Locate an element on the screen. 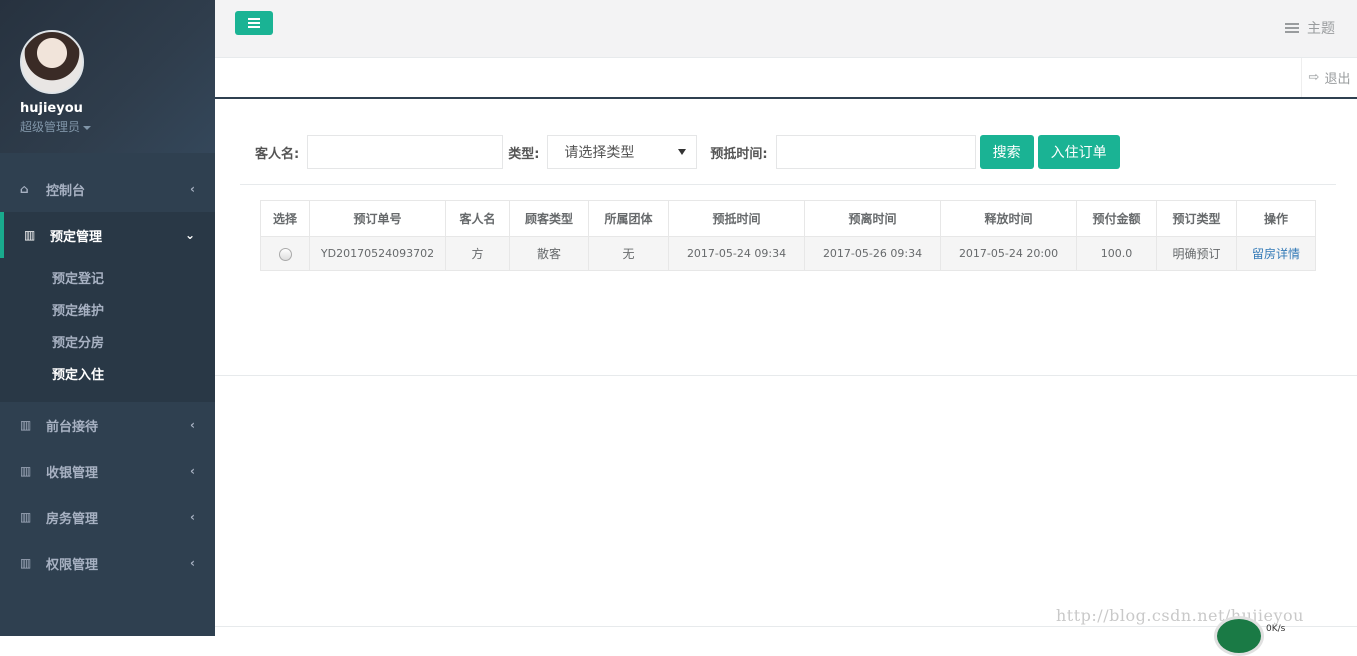 This screenshot has height=656, width=1357. user-role-dropdown: 超级管理员 is located at coordinates (107, 126).